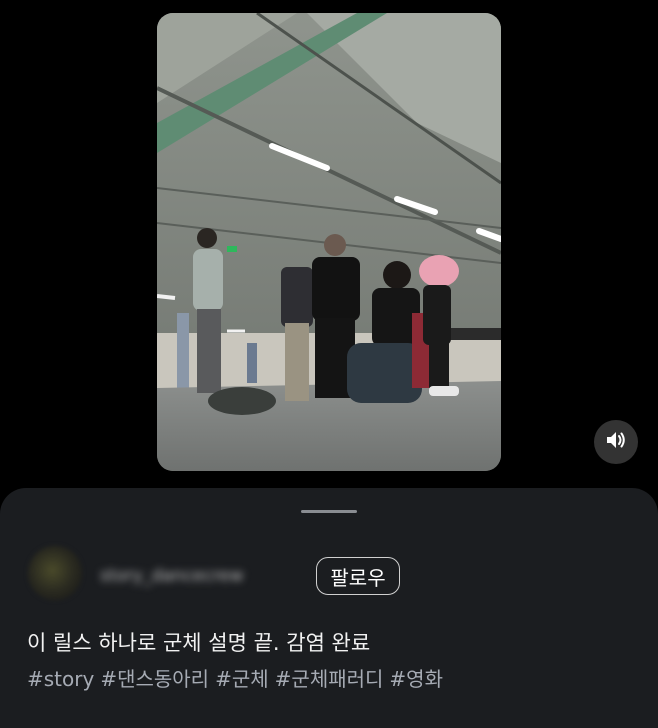  Describe the element at coordinates (199, 643) in the screenshot. I see `post-caption: 이 릴스 하나로 군체 설명 끝. 감염 완료` at that location.